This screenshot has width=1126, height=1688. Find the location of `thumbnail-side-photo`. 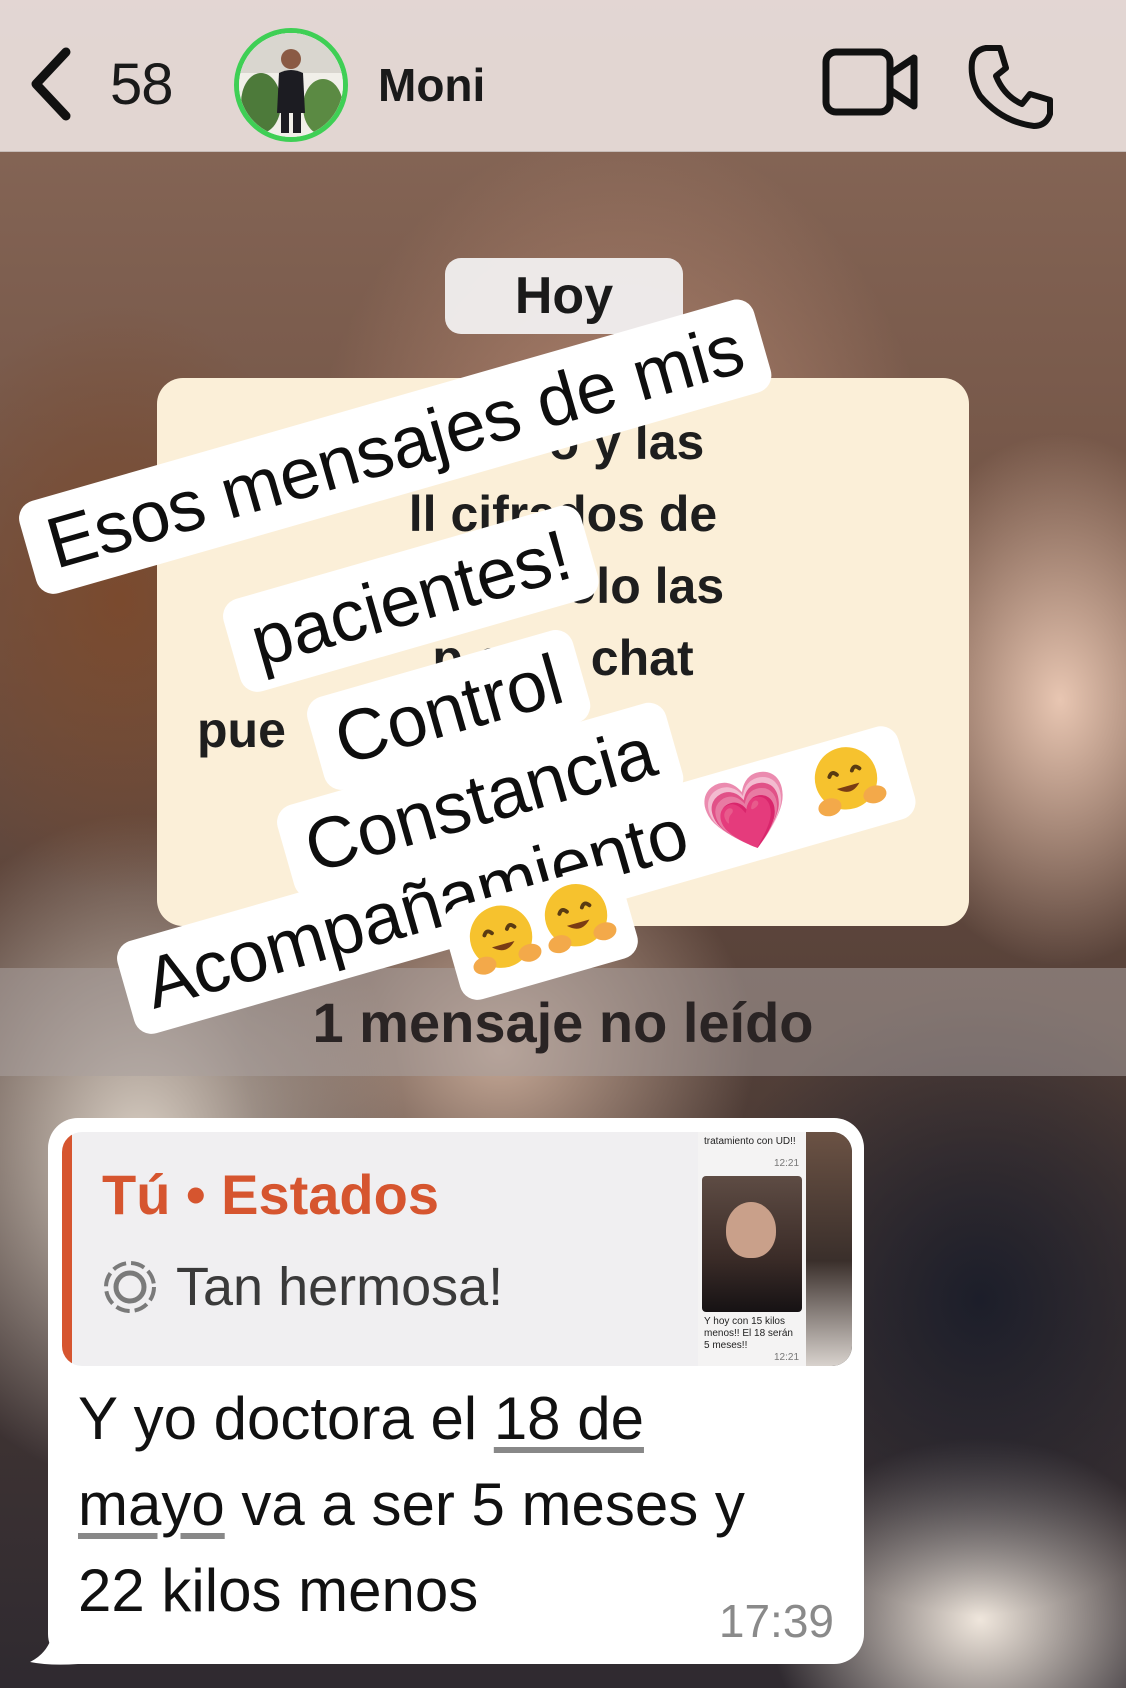

thumbnail-side-photo is located at coordinates (829, 1249).